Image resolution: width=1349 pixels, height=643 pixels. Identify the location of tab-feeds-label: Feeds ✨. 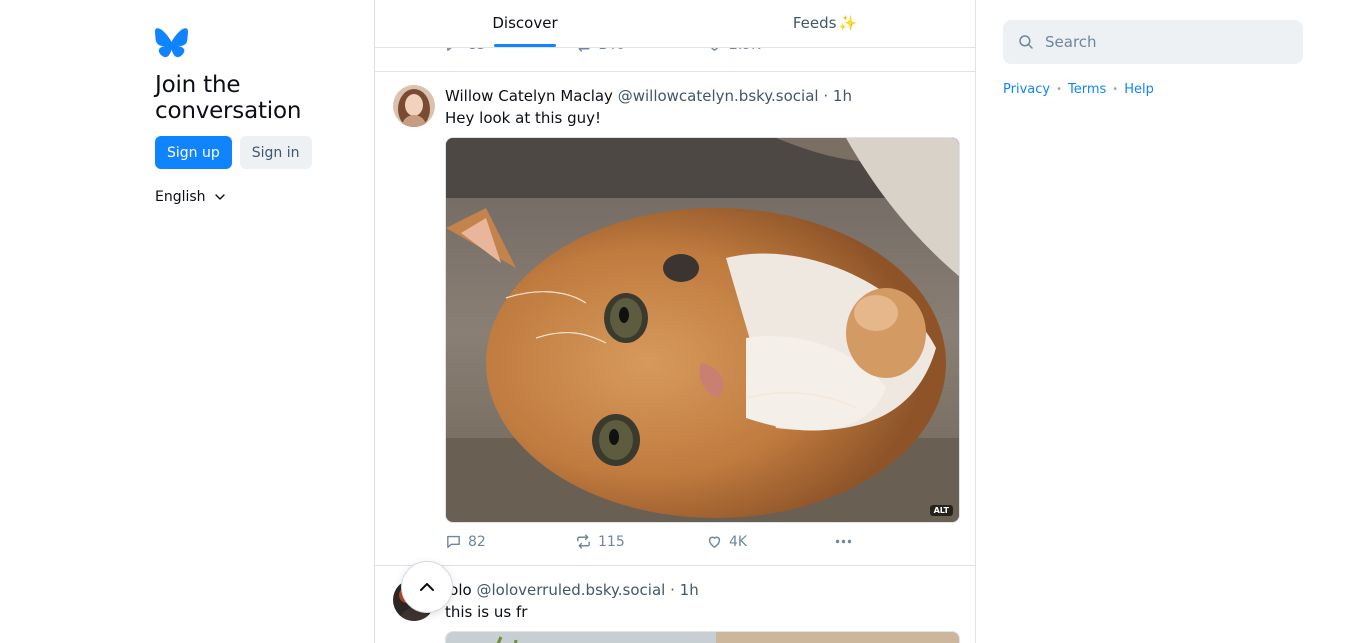
(825, 22).